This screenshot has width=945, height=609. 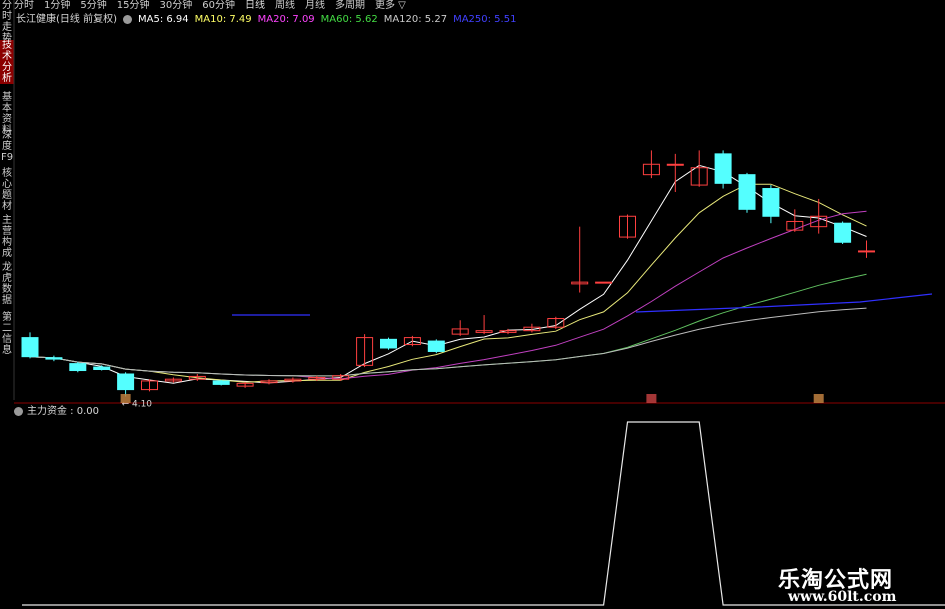 What do you see at coordinates (18, 411) in the screenshot?
I see `indicator-settings-icon` at bounding box center [18, 411].